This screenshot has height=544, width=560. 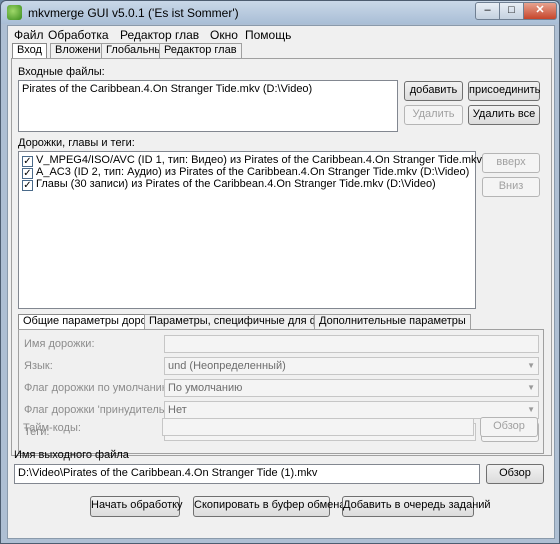 I want to click on track-name-label: Имя дорожки:, so click(x=59, y=344).